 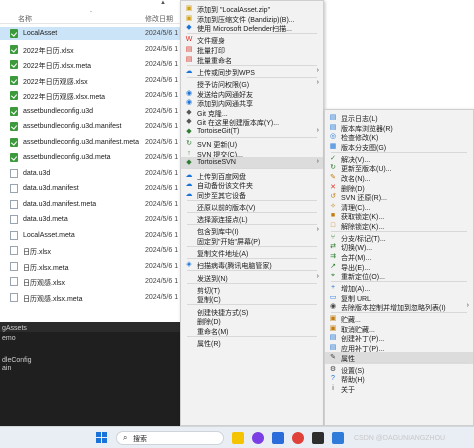 I want to click on tencent-icon: ◈, so click(x=189, y=265).